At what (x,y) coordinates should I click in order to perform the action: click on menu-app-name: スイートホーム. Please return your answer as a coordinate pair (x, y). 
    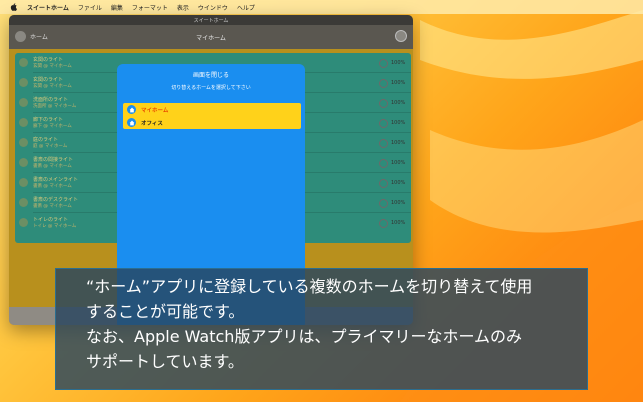
    Looking at the image, I should click on (48, 7).